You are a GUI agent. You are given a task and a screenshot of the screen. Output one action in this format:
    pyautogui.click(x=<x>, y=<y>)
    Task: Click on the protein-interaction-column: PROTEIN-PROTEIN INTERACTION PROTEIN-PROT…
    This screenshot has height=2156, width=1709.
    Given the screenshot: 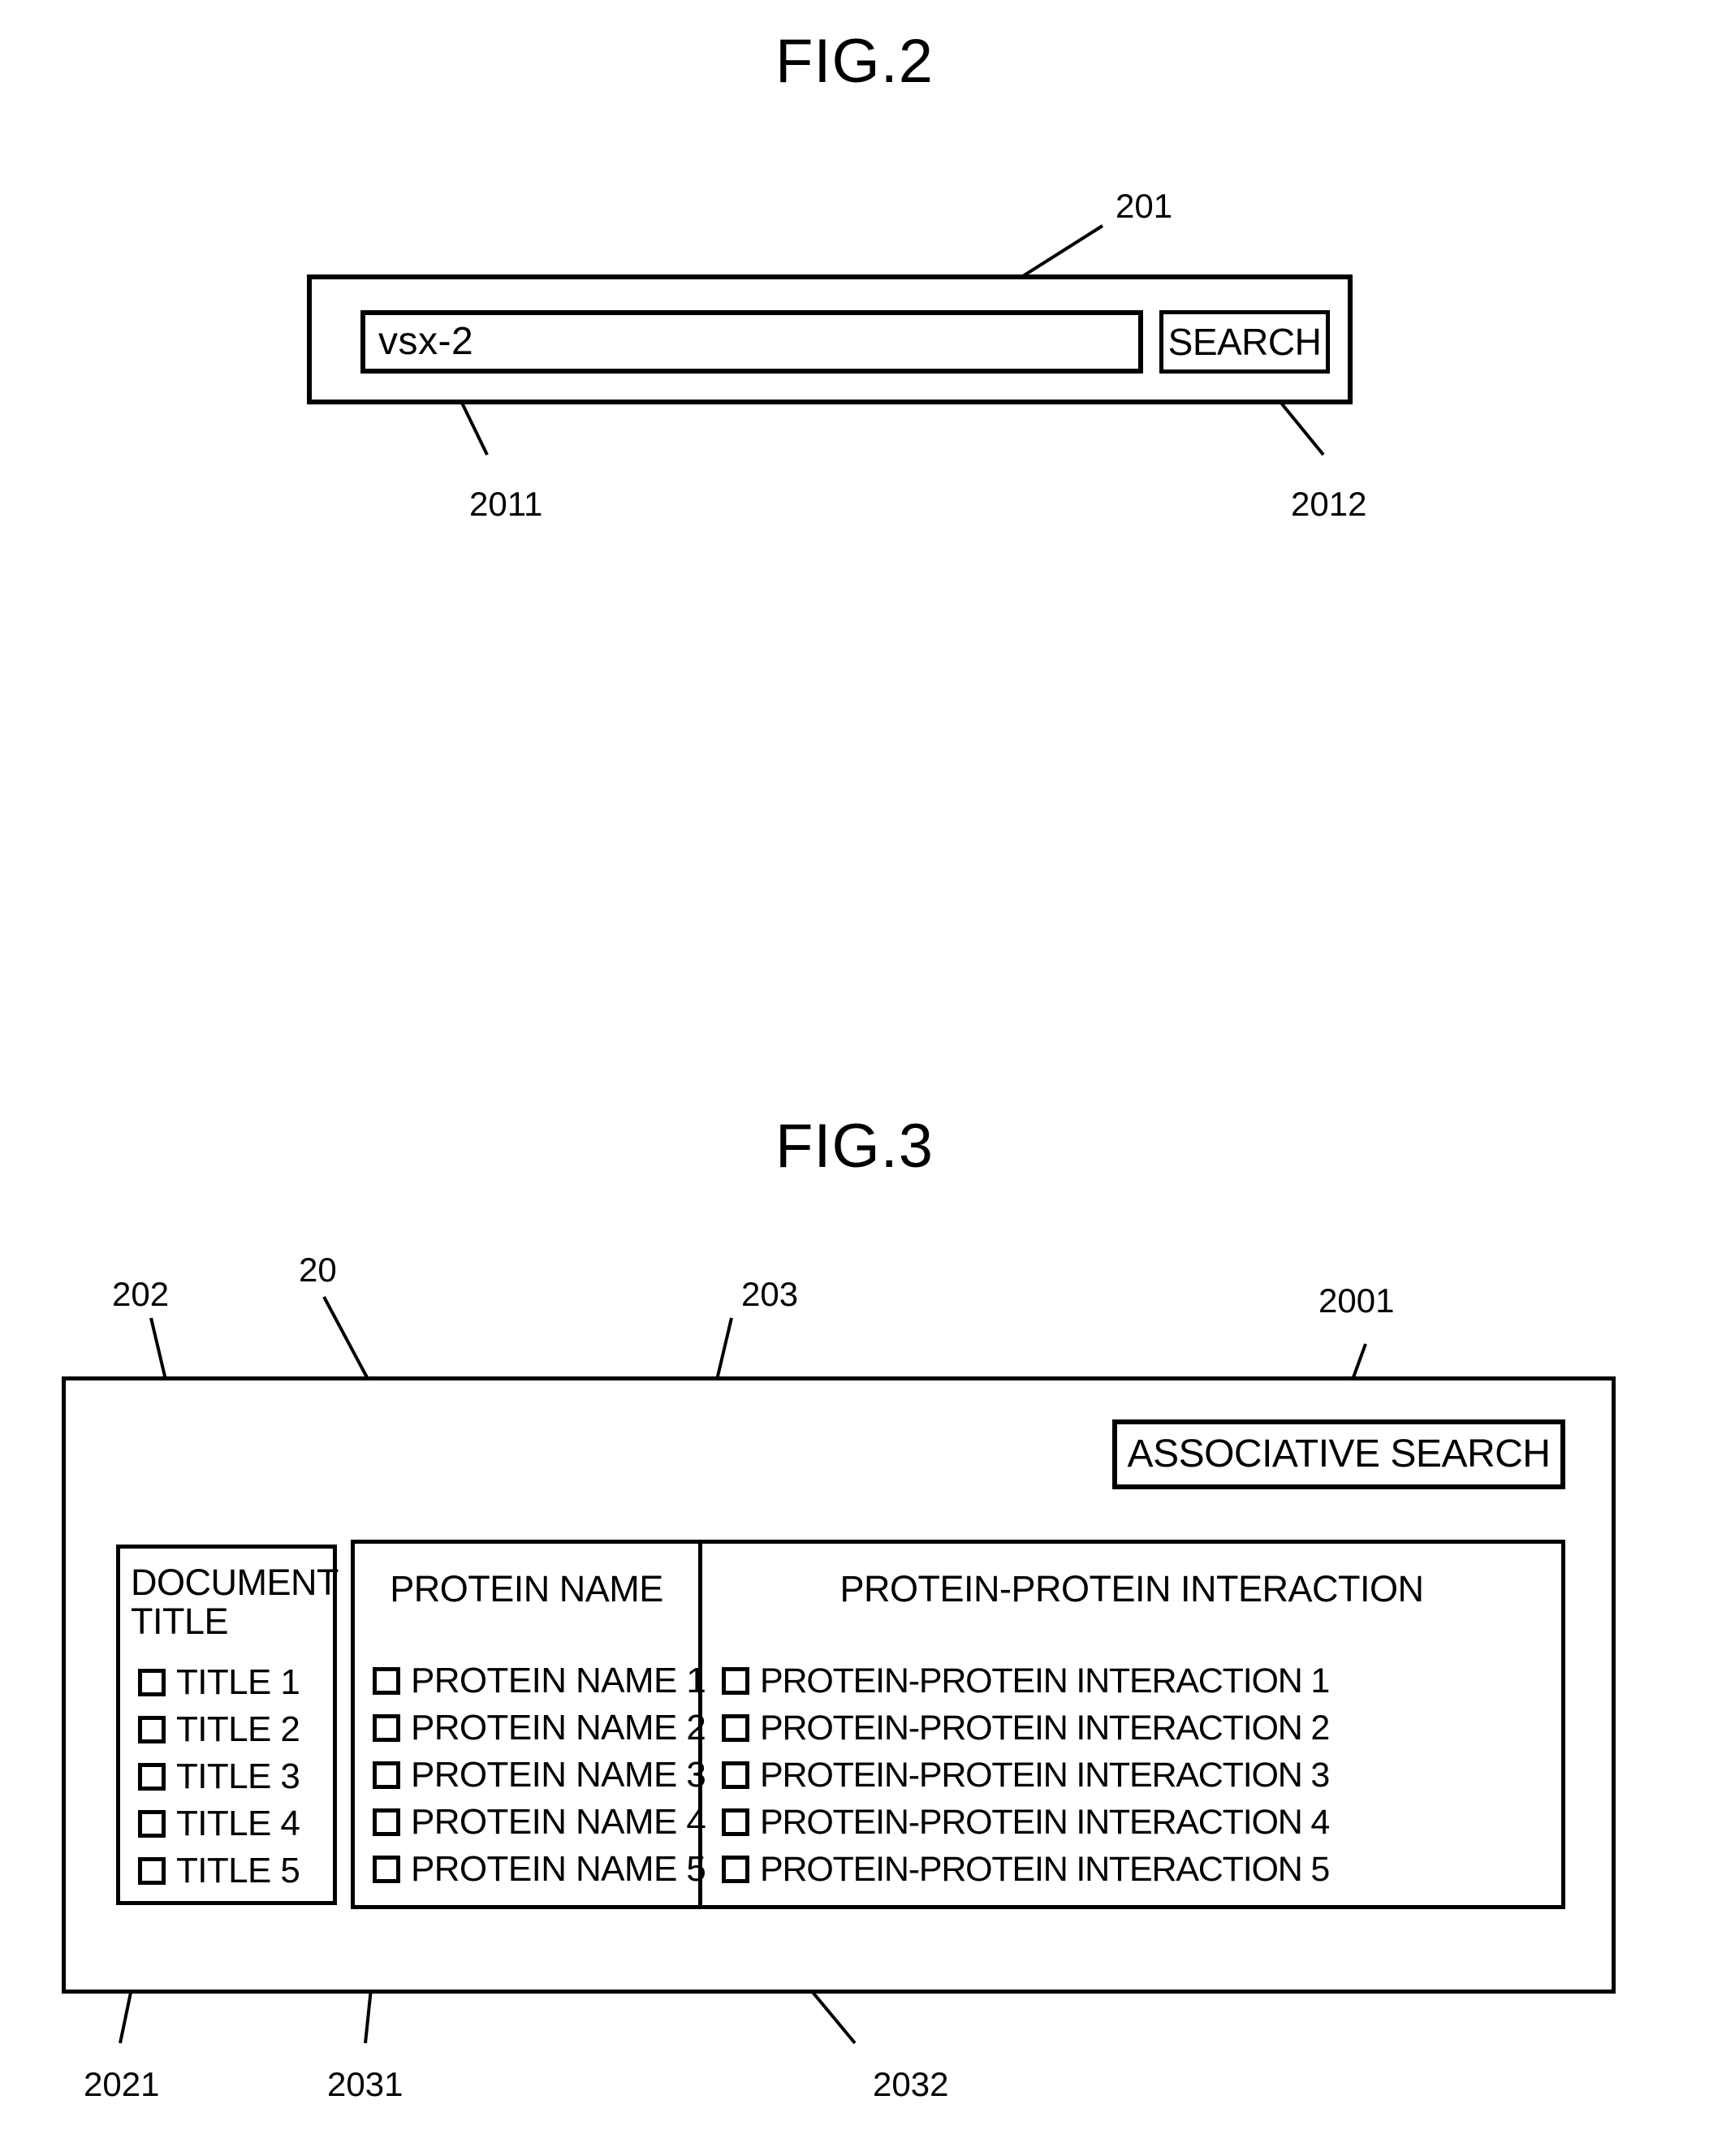 What is the action you would take?
    pyautogui.click(x=1131, y=1724)
    